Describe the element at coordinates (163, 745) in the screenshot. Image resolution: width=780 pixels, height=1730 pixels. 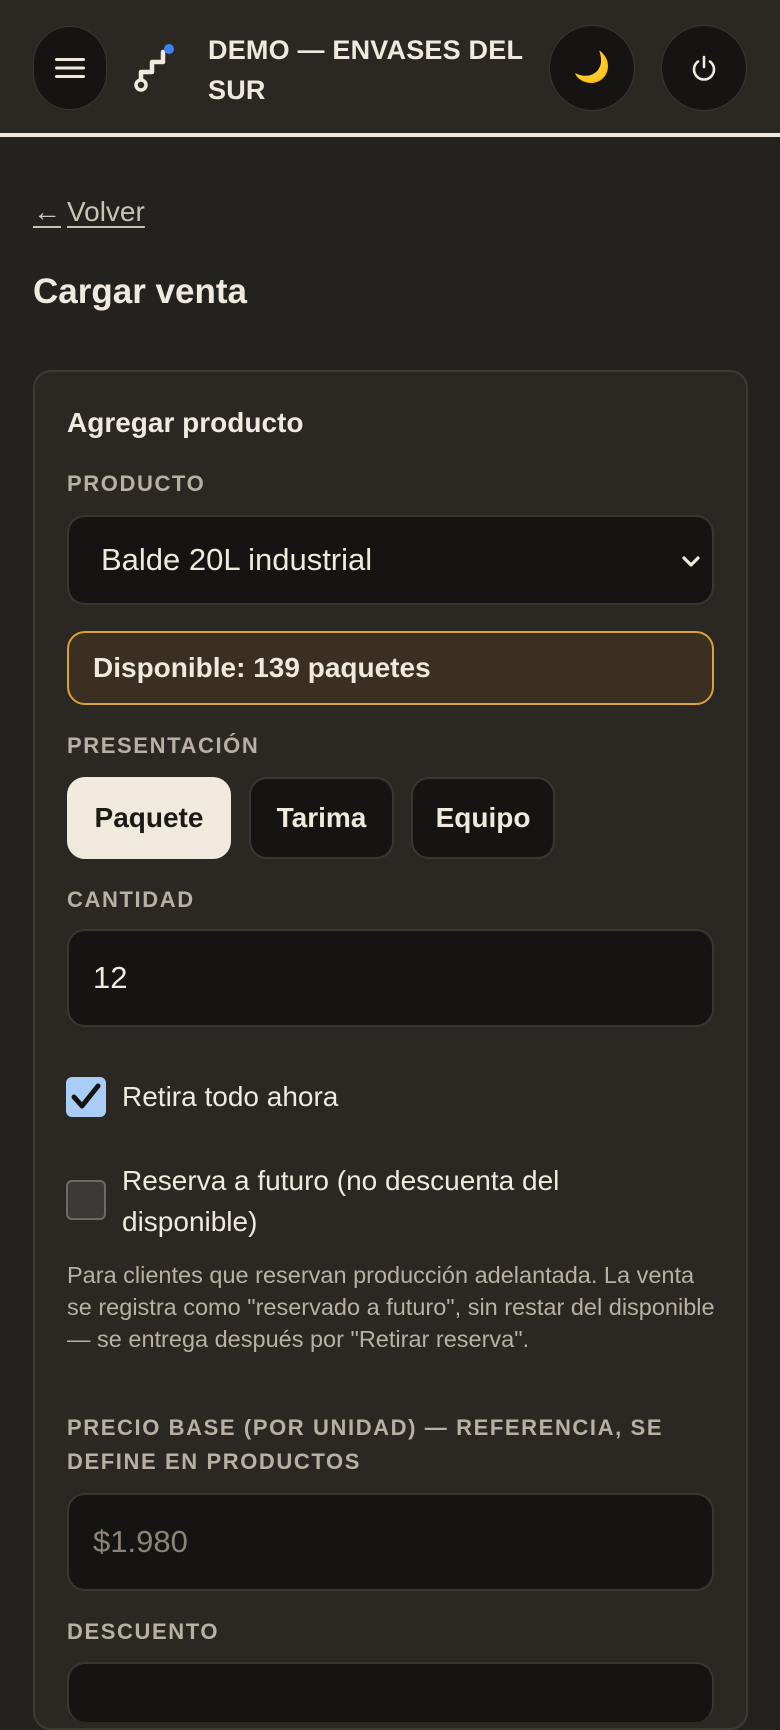
I see `presentation-label: PRESENTACIÓN` at that location.